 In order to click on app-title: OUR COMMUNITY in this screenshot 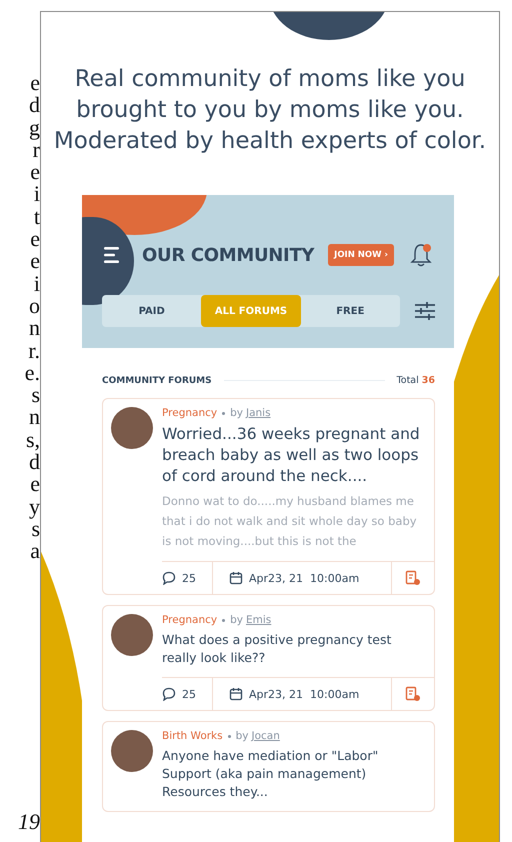, I will do `click(228, 255)`.